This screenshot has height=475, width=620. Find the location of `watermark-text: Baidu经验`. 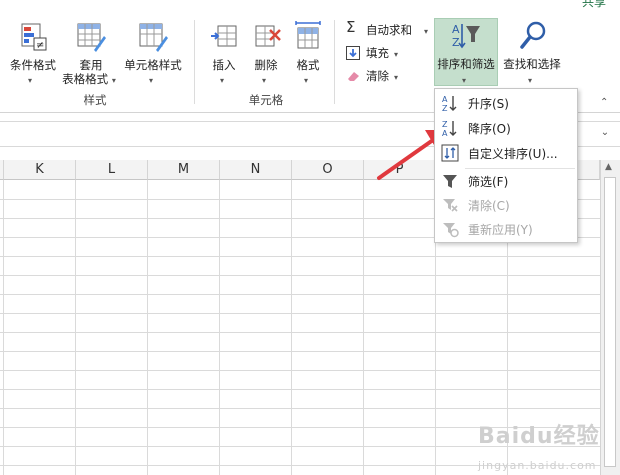

watermark-text: Baidu经验 is located at coordinates (539, 436).